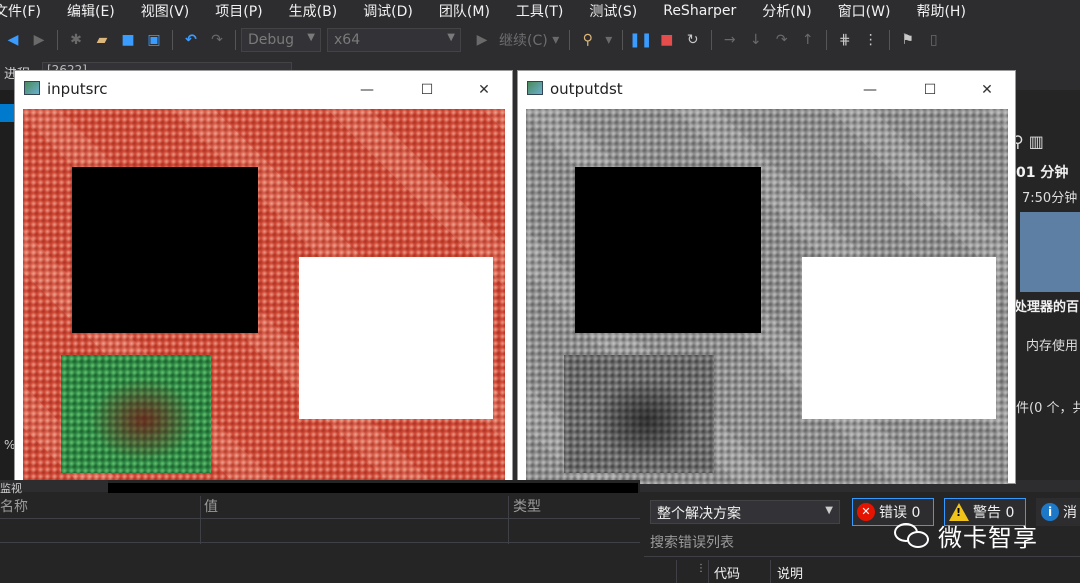 This screenshot has width=1080, height=583. What do you see at coordinates (940, 11) in the screenshot?
I see `menu-help: 帮助(H)` at bounding box center [940, 11].